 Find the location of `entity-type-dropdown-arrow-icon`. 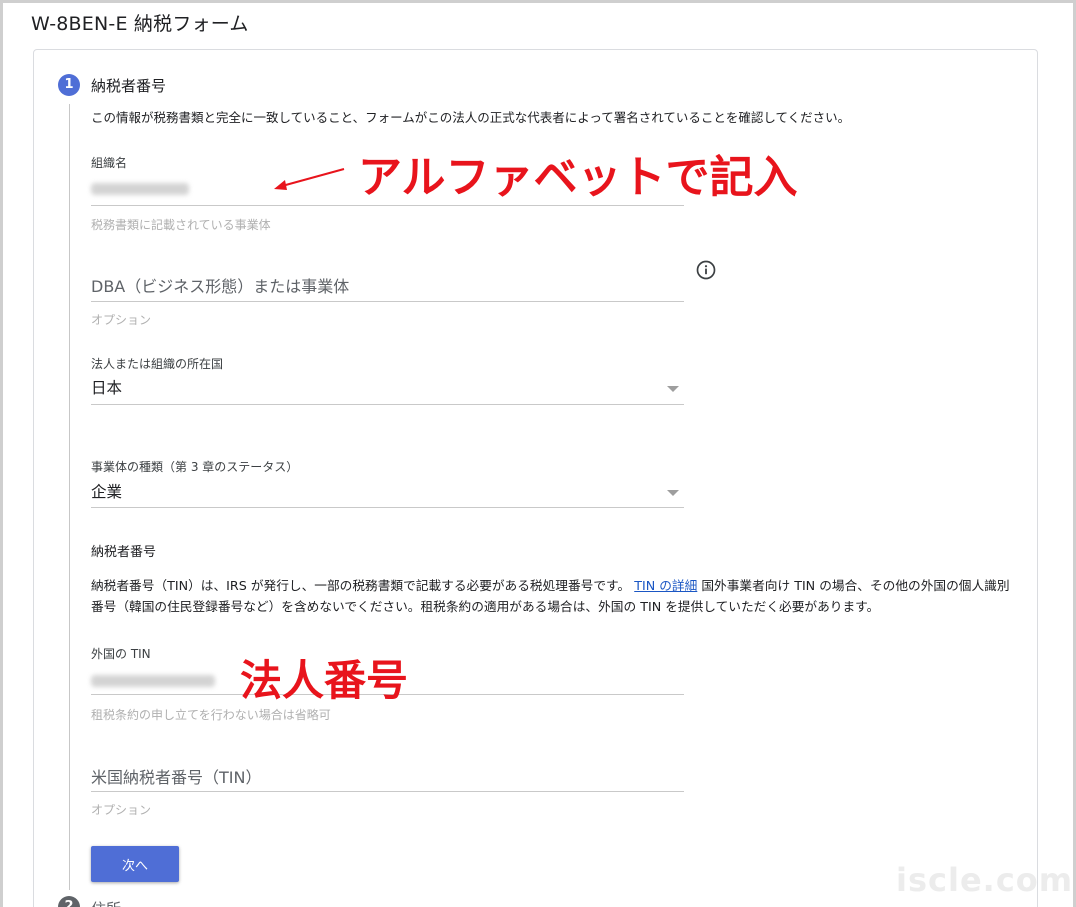

entity-type-dropdown-arrow-icon is located at coordinates (673, 493).